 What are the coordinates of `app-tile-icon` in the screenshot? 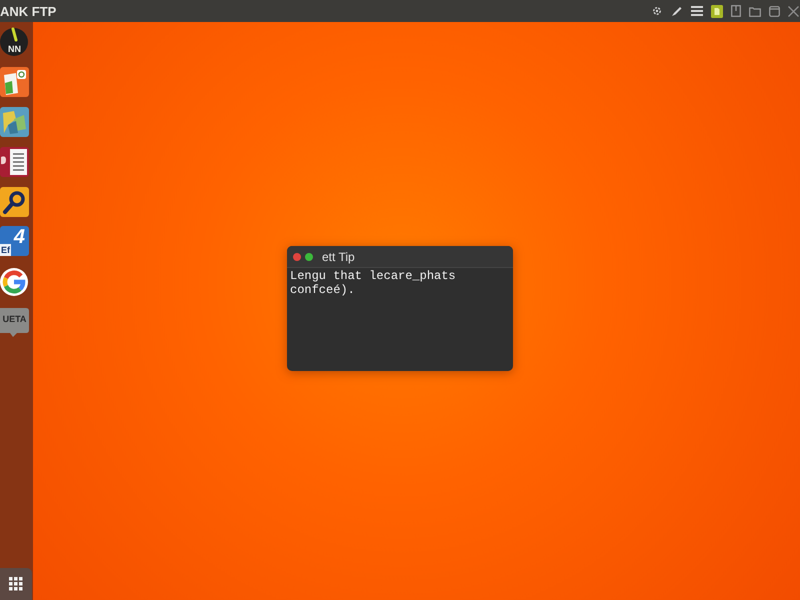 It's located at (14, 242).